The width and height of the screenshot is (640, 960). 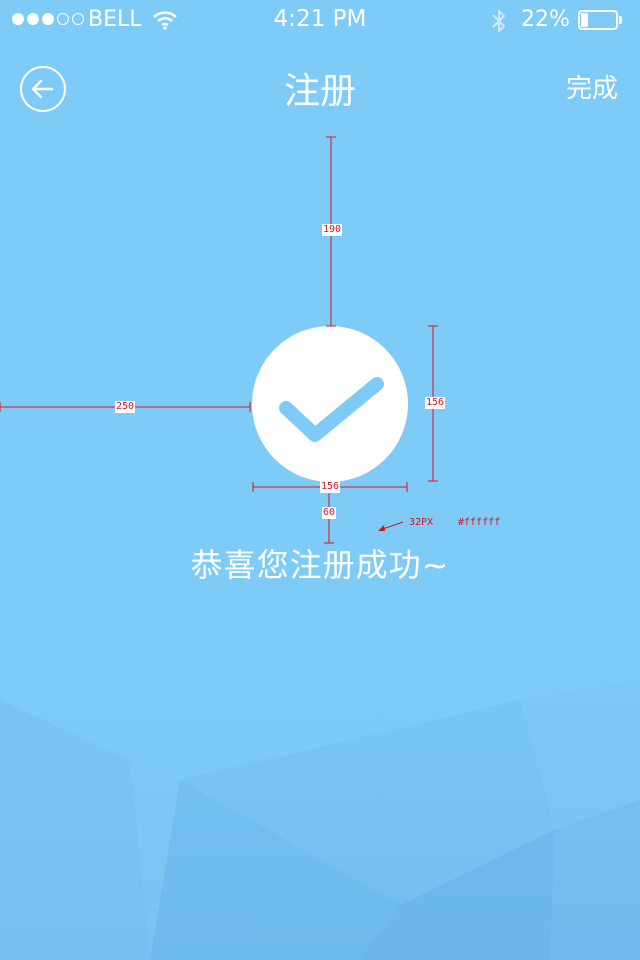 I want to click on annotation-font-size: 32PX, so click(x=421, y=522).